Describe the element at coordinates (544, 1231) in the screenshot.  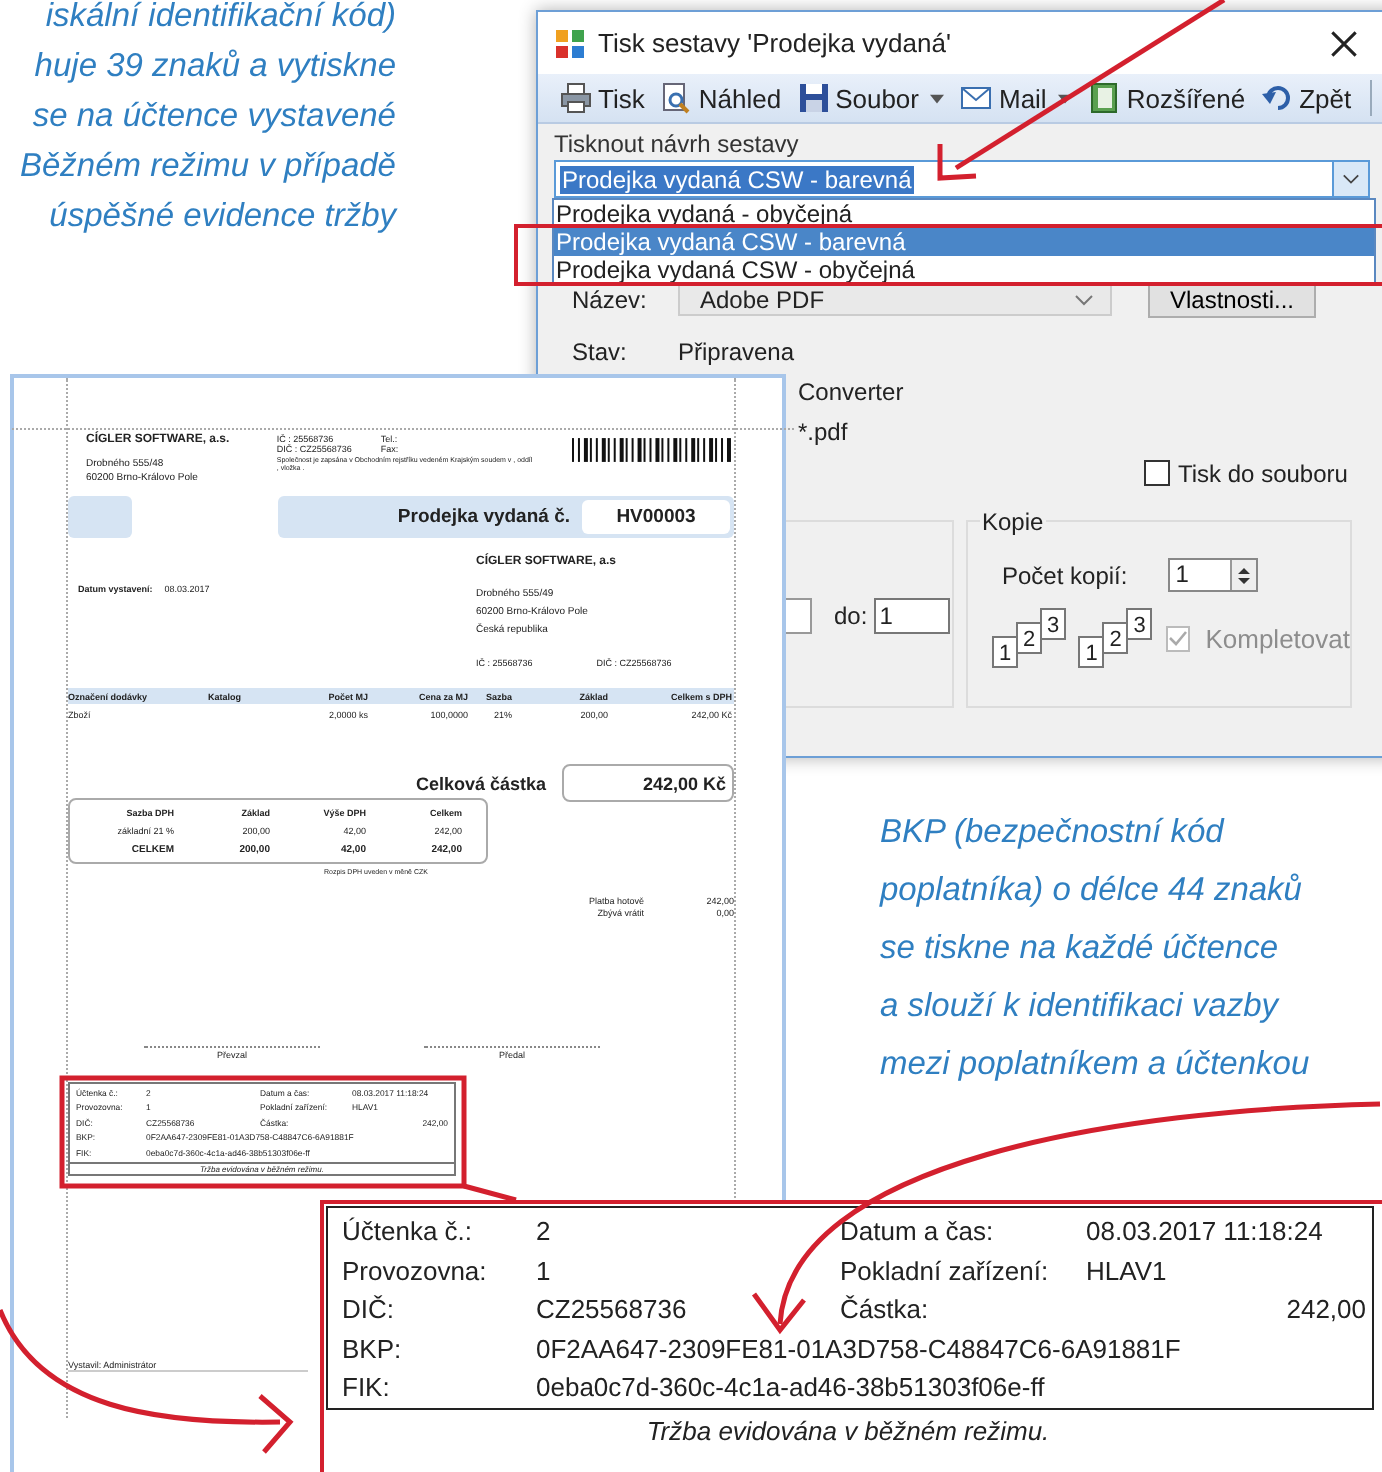
I see `receipt-value: 2` at that location.